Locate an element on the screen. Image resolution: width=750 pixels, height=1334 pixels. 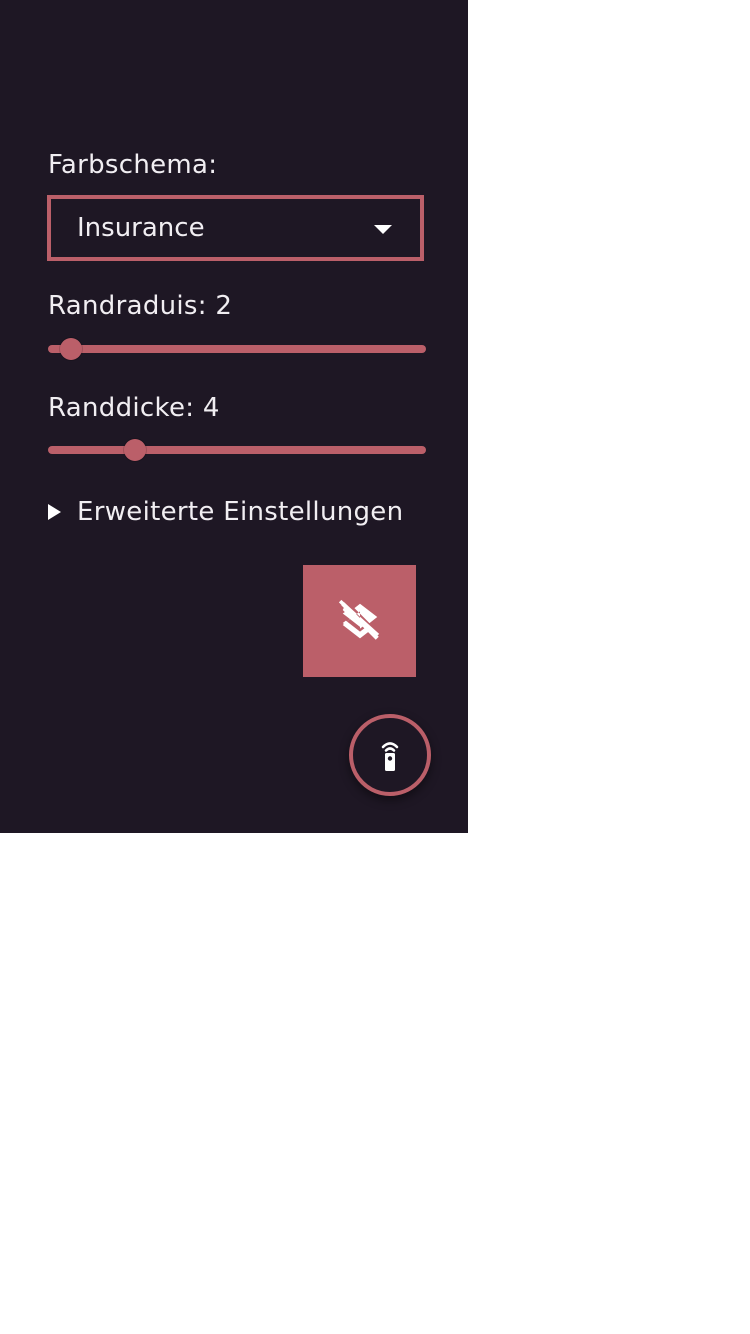
caret-down-icon is located at coordinates (383, 229).